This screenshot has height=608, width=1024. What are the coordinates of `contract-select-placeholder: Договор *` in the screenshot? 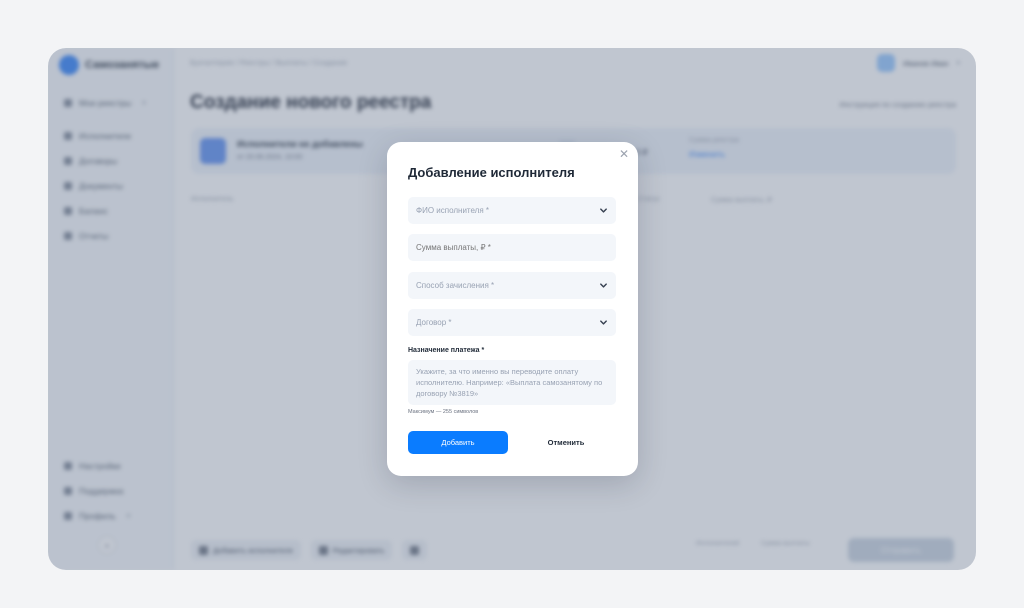 It's located at (434, 322).